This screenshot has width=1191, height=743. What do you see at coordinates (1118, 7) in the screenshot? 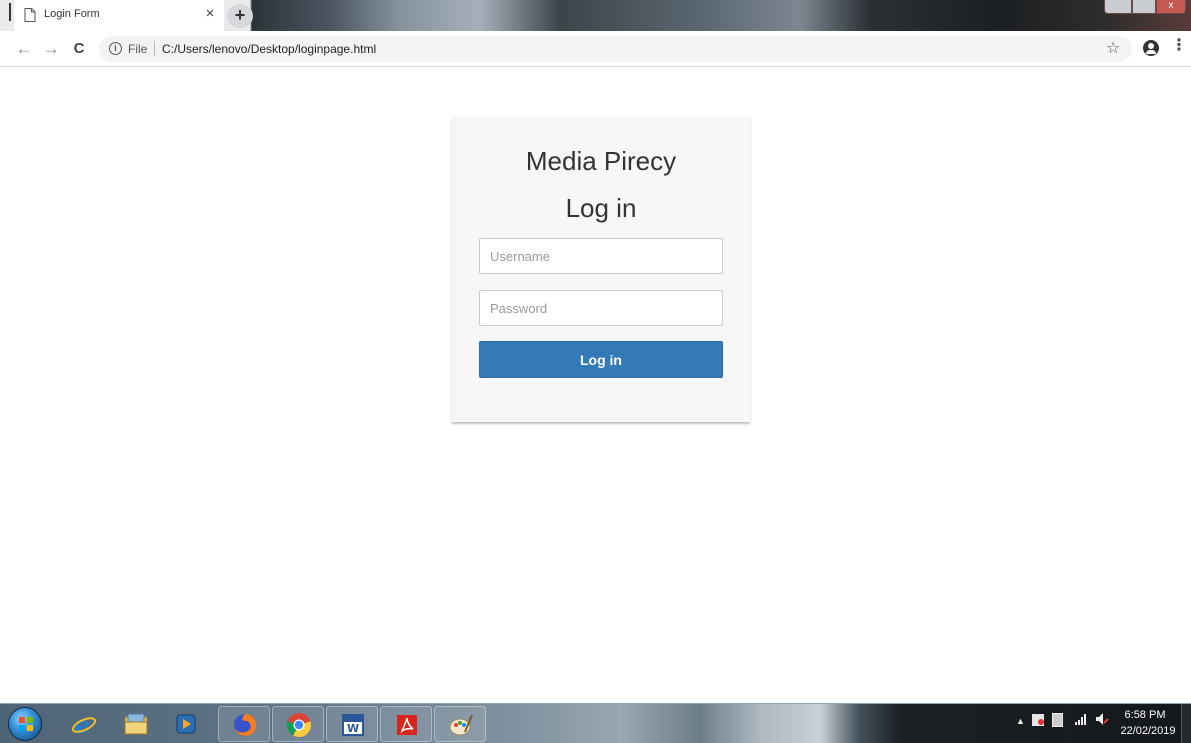
I see `minimize-button` at bounding box center [1118, 7].